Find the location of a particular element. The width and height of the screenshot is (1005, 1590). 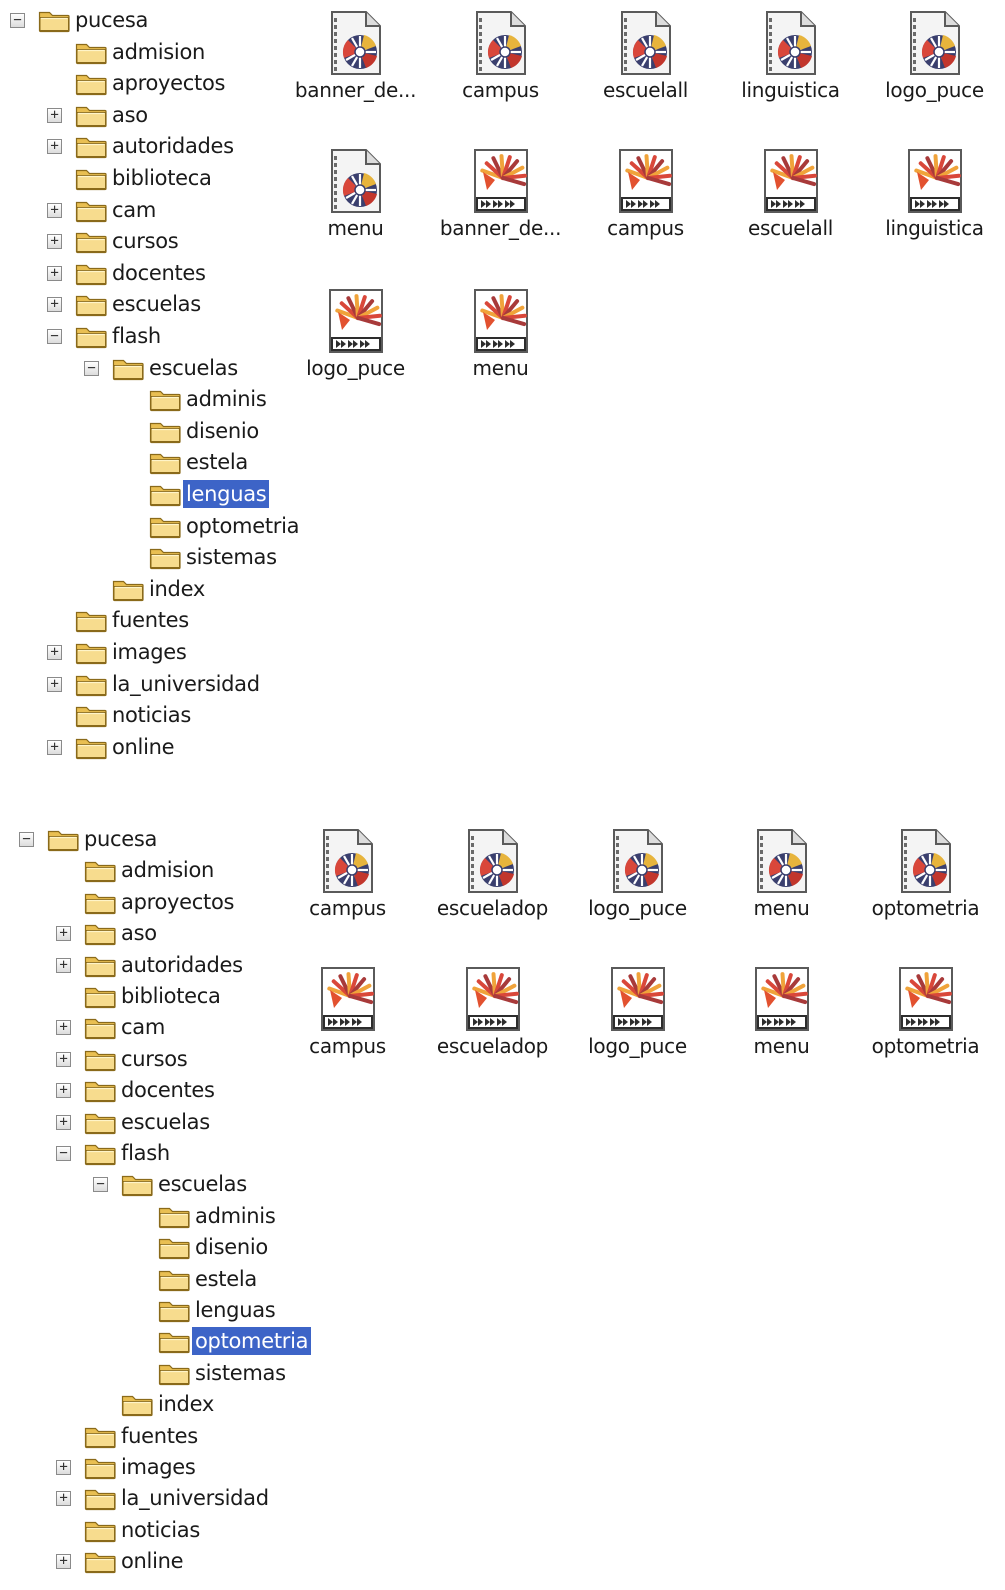

tree-node-label: index is located at coordinates (177, 589).